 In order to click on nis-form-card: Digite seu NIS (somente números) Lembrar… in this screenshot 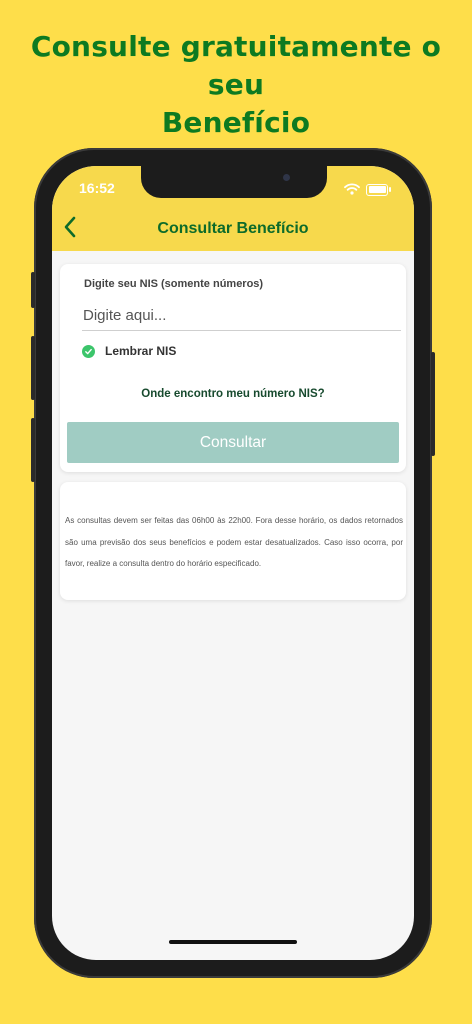, I will do `click(233, 368)`.